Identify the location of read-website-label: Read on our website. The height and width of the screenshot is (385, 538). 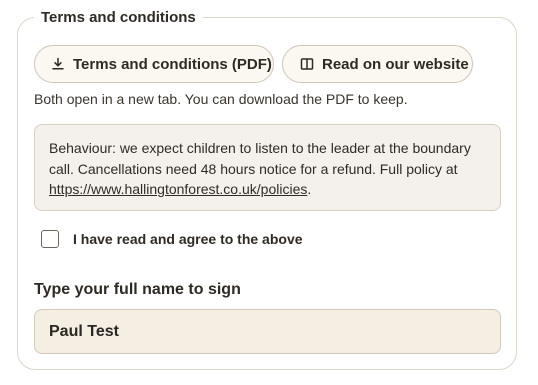
(395, 64).